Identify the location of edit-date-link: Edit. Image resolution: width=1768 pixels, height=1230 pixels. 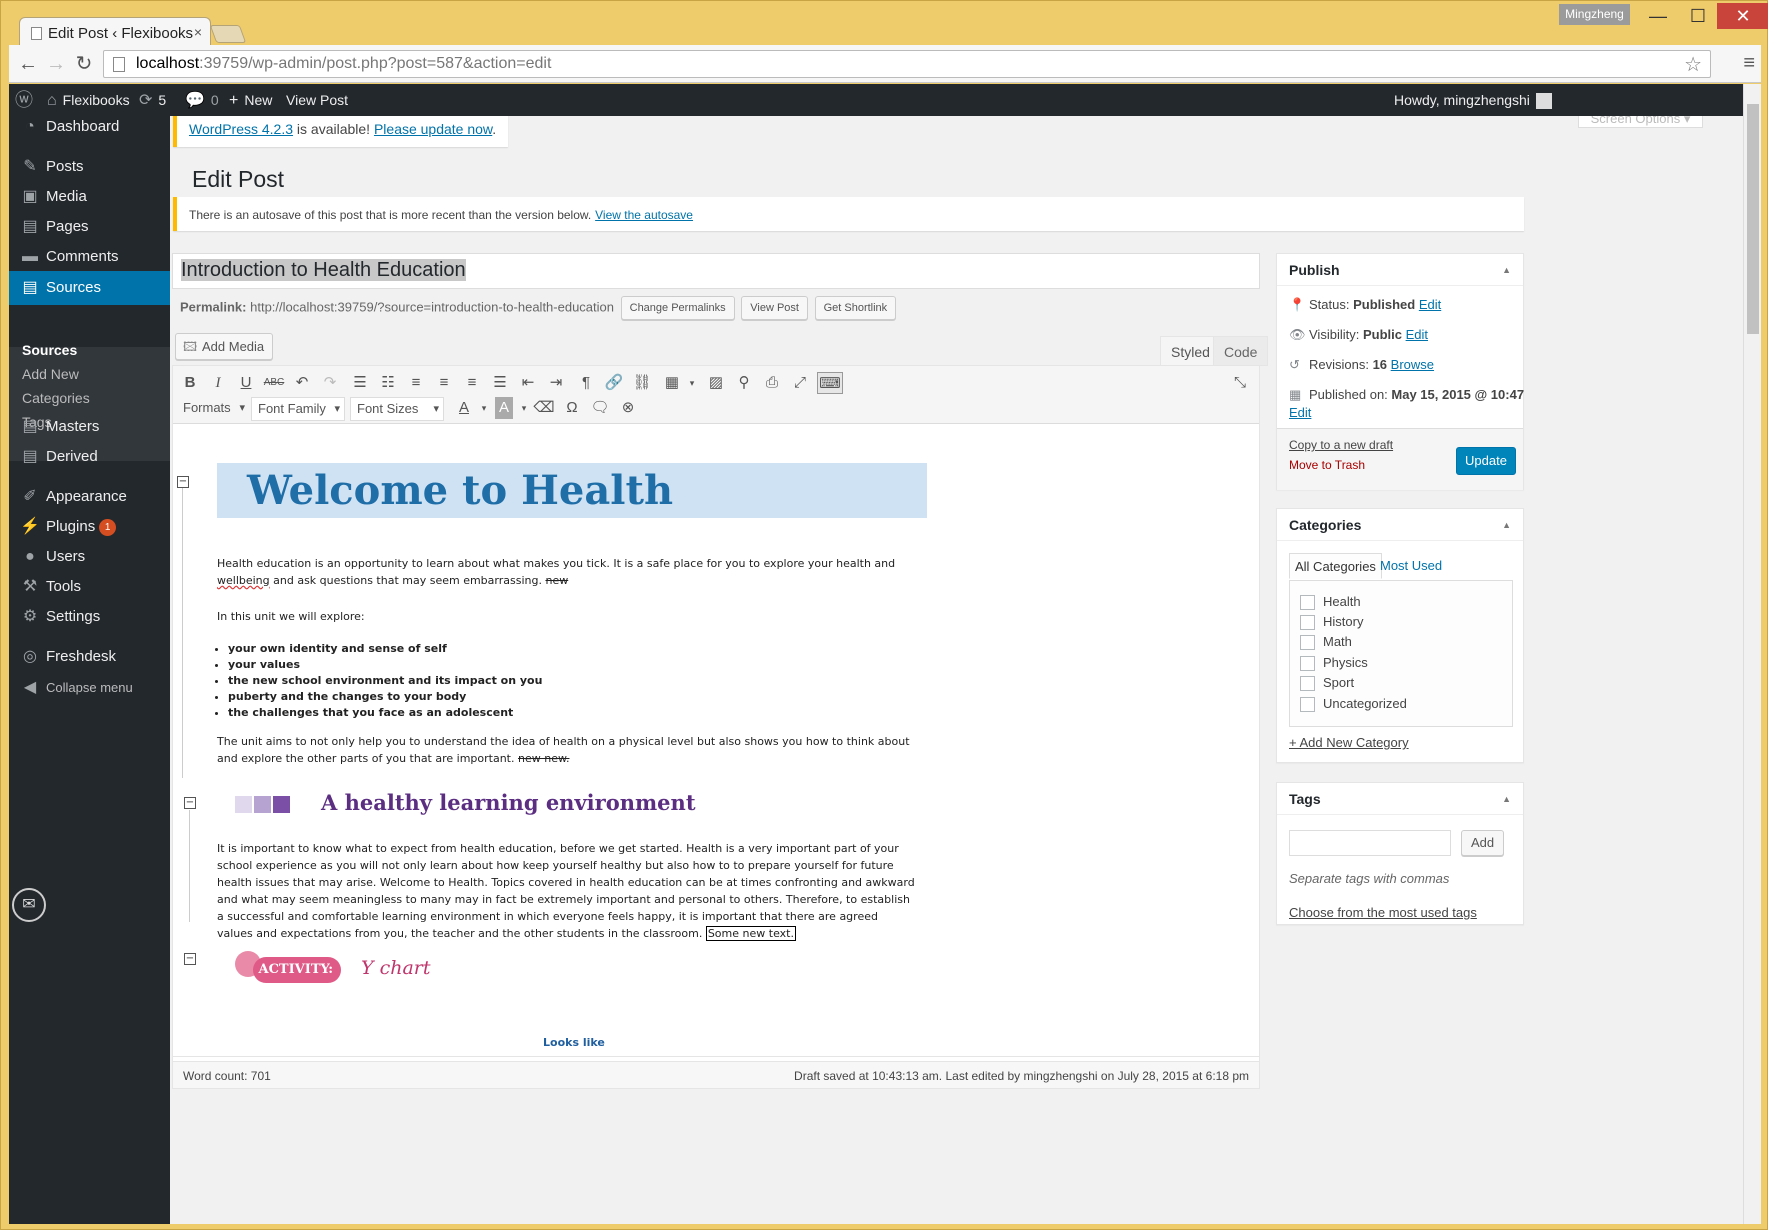
(1300, 412).